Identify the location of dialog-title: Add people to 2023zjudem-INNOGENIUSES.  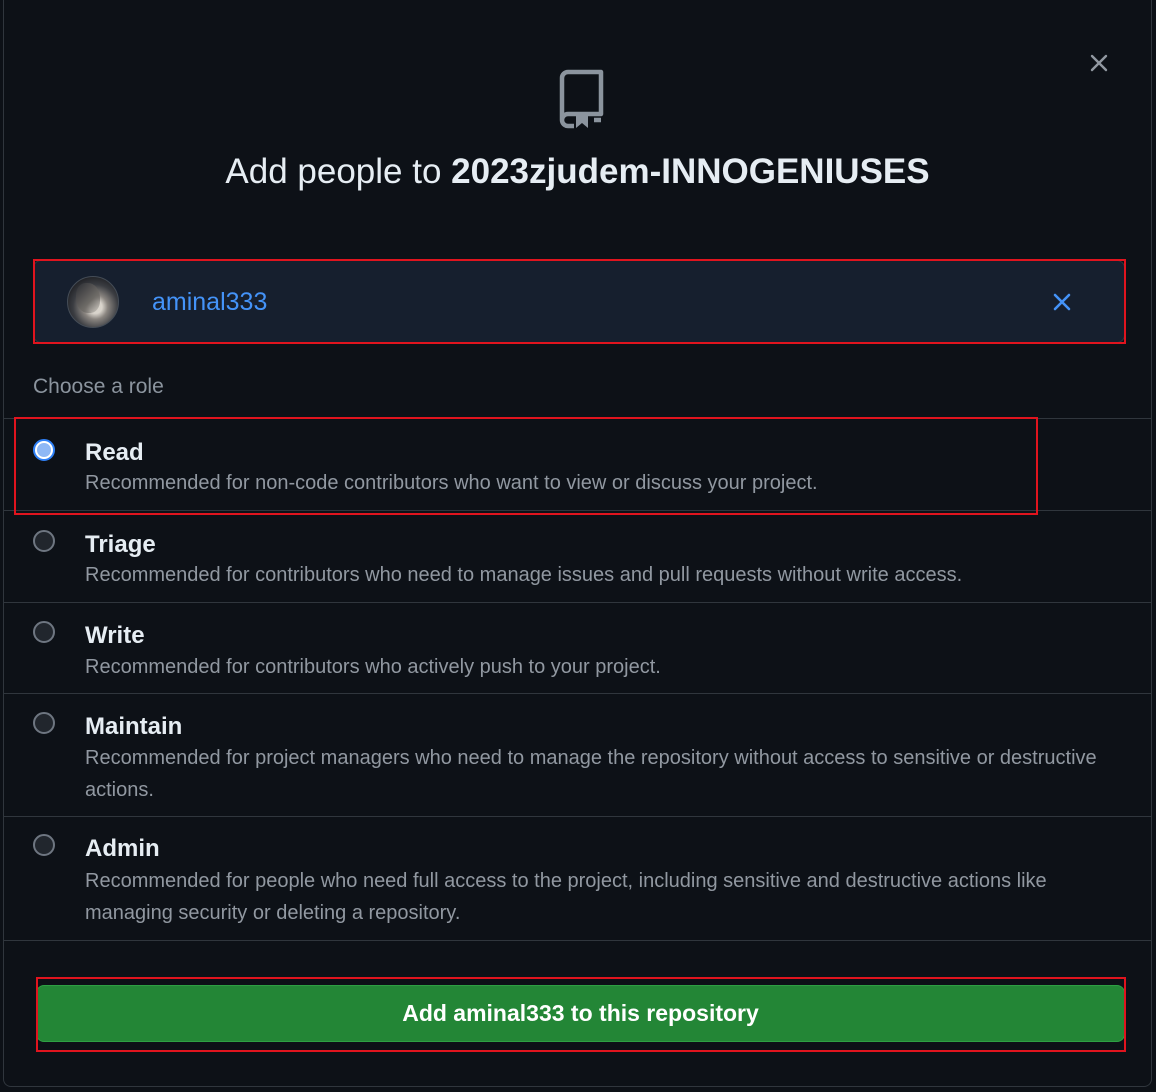
(577, 172).